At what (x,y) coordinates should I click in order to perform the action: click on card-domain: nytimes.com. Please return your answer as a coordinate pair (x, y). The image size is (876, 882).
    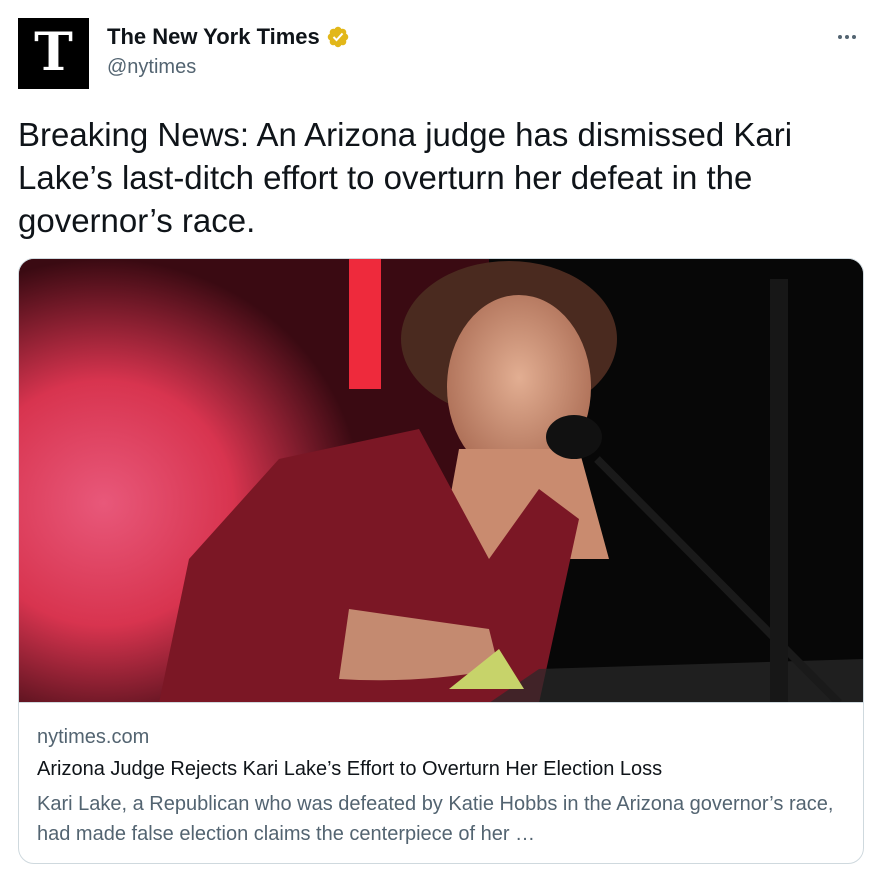
    Looking at the image, I should click on (93, 737).